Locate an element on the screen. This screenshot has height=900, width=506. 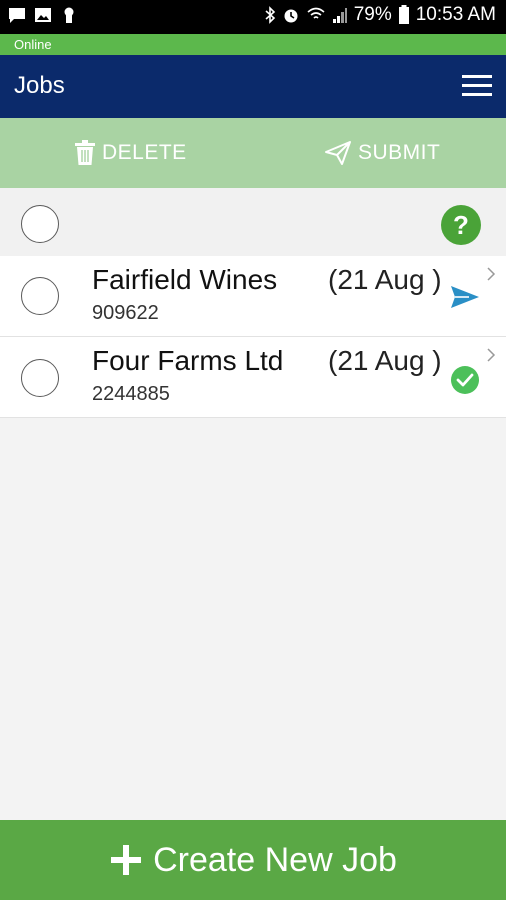
menu-icon is located at coordinates (477, 76).